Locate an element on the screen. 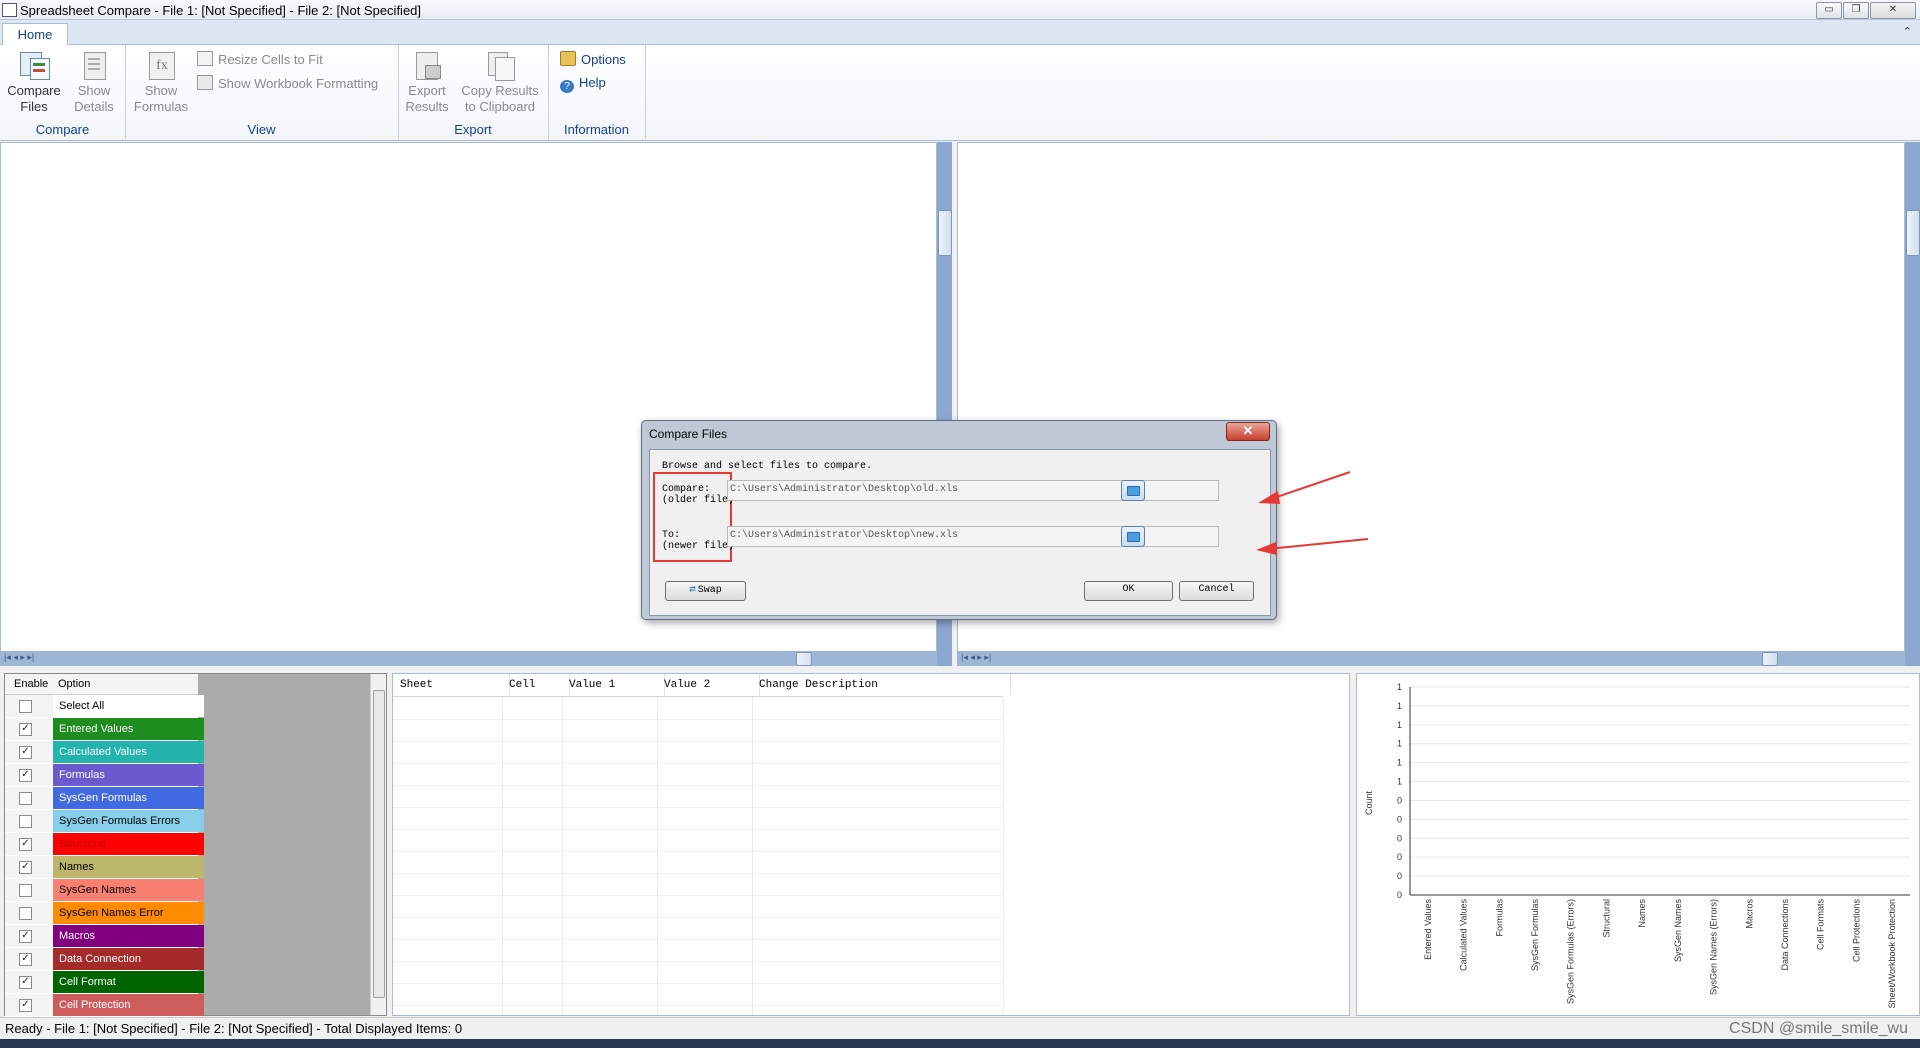 This screenshot has height=1048, width=1920. resize-cells-label: Resize Cells to Fit is located at coordinates (270, 59).